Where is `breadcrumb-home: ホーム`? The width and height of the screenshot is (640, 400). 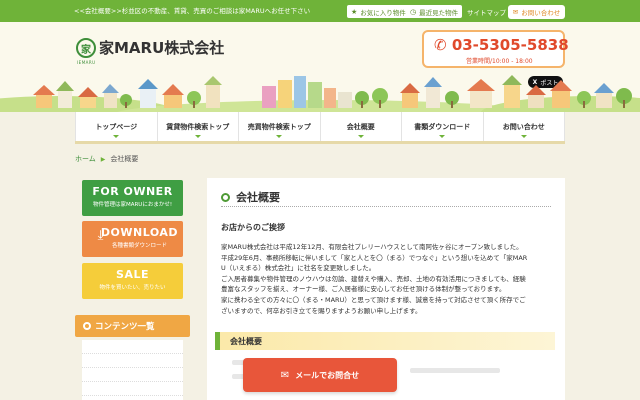 breadcrumb-home: ホーム is located at coordinates (85, 159).